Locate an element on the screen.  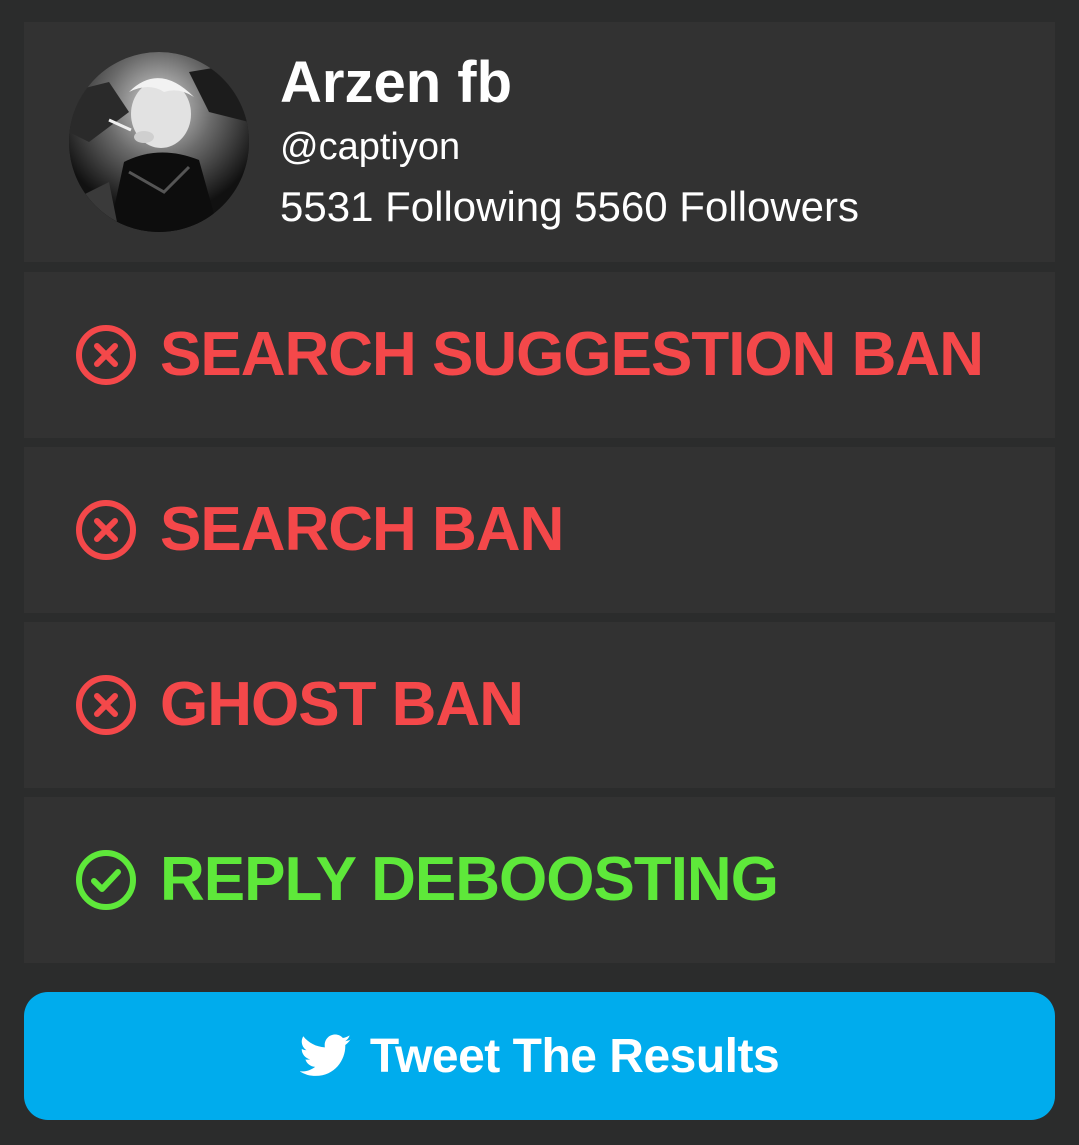
tweet-button-label: Tweet The Results is located at coordinates (574, 1056).